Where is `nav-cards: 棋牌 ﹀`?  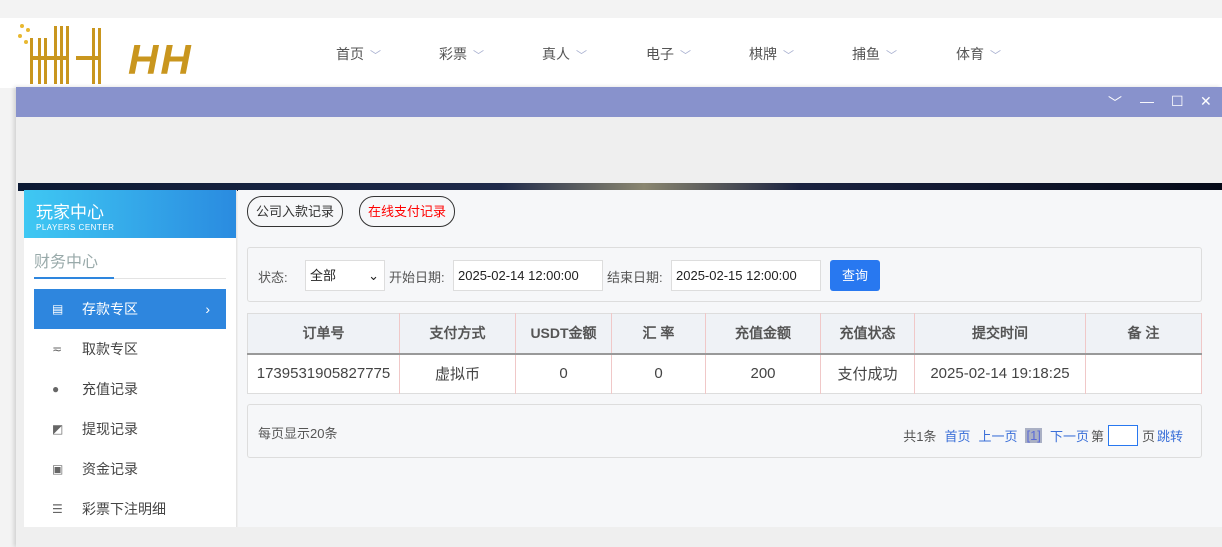
nav-cards: 棋牌 ﹀ is located at coordinates (771, 54).